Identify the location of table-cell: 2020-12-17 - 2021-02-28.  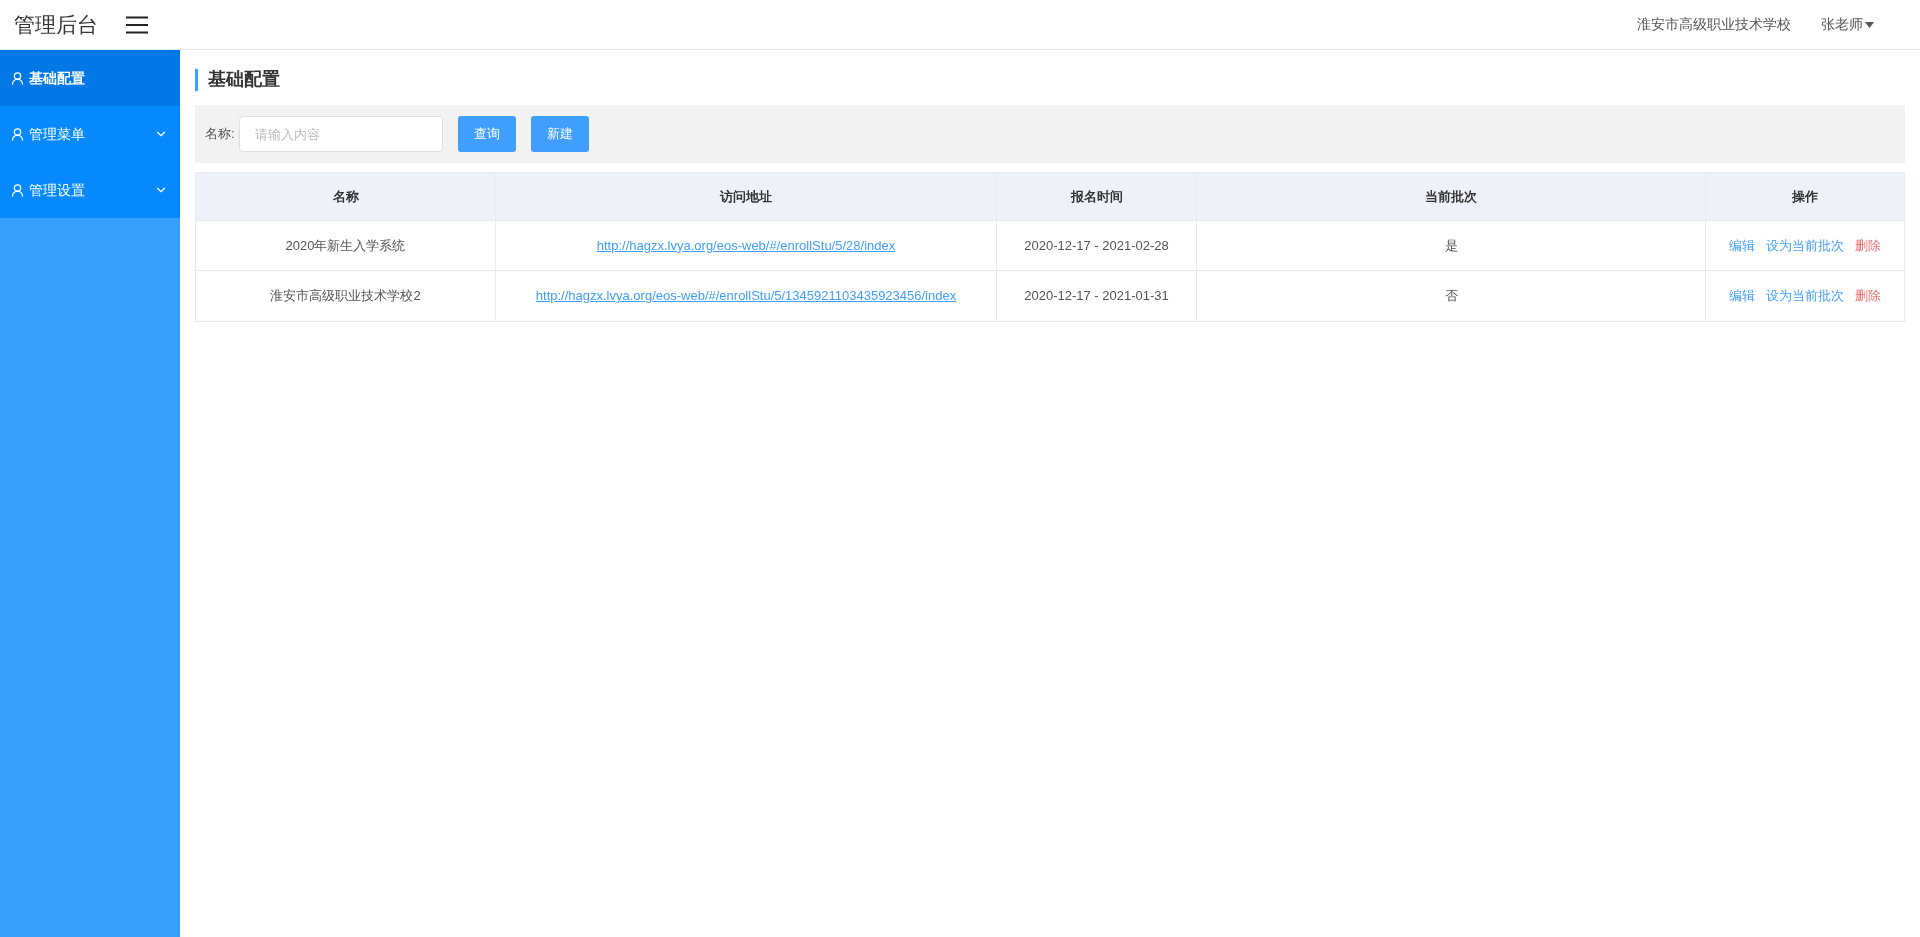
(1097, 245).